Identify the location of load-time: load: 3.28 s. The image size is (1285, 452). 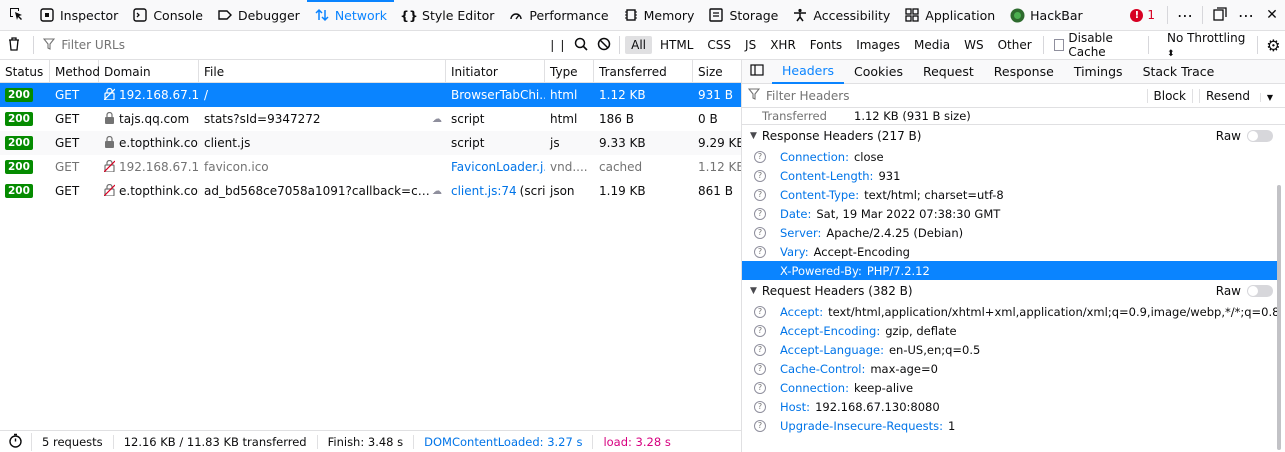
(637, 441).